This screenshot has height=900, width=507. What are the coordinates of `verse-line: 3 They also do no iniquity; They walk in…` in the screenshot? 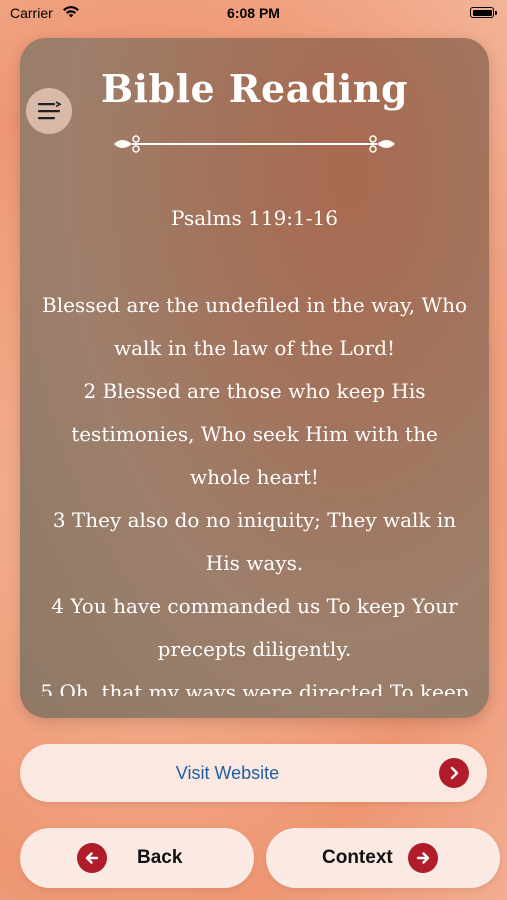 It's located at (254, 541).